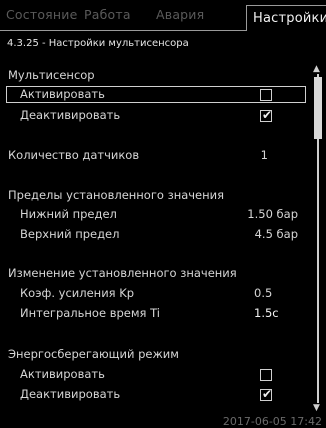 The image size is (326, 428). What do you see at coordinates (180, 14) in the screenshot?
I see `tab-alarm: Авария` at bounding box center [180, 14].